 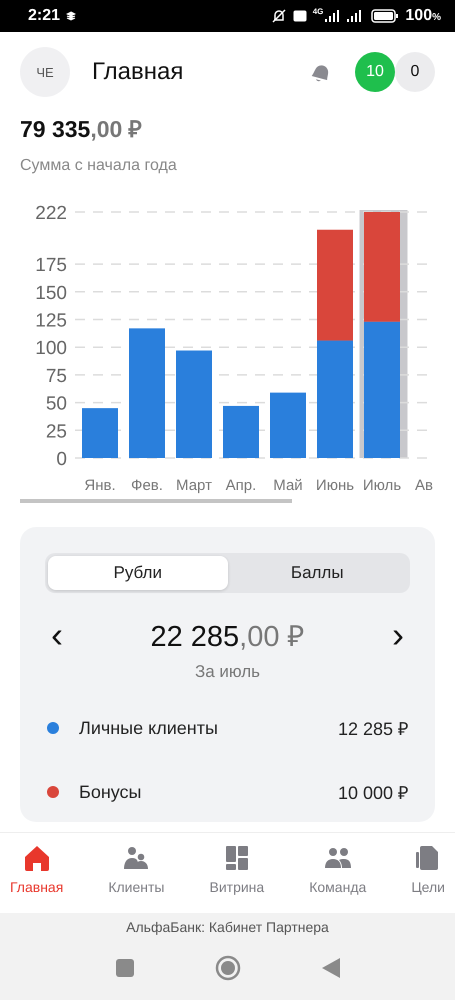 What do you see at coordinates (99, 166) in the screenshot?
I see `total-caption: Сумма с начала года` at bounding box center [99, 166].